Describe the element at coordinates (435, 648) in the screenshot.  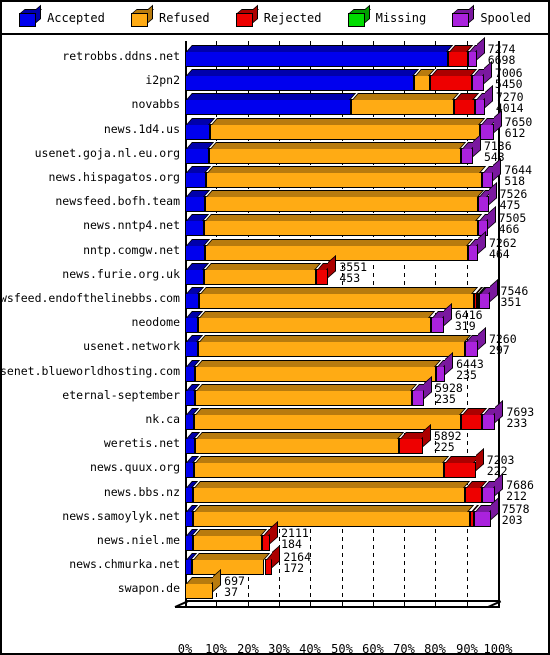
I see `x-tick-label: 80%` at that location.